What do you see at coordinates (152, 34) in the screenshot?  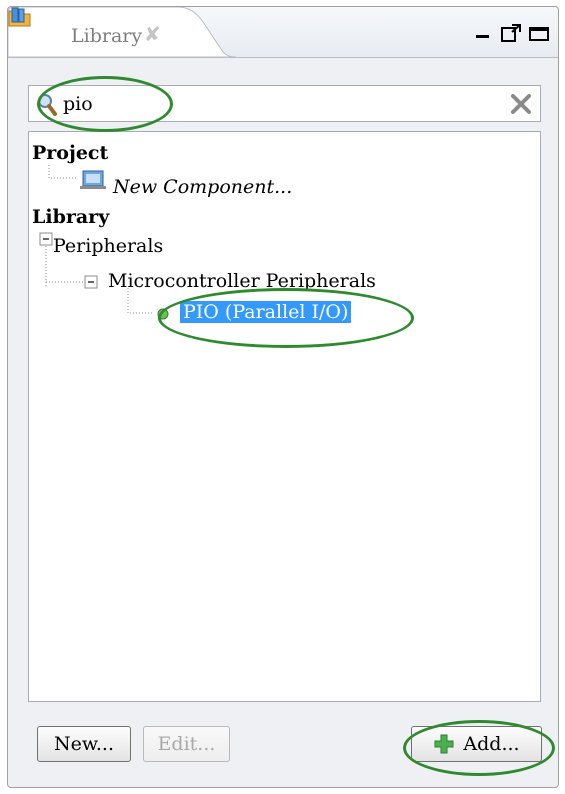 I see `tab-close-icon: ✘` at bounding box center [152, 34].